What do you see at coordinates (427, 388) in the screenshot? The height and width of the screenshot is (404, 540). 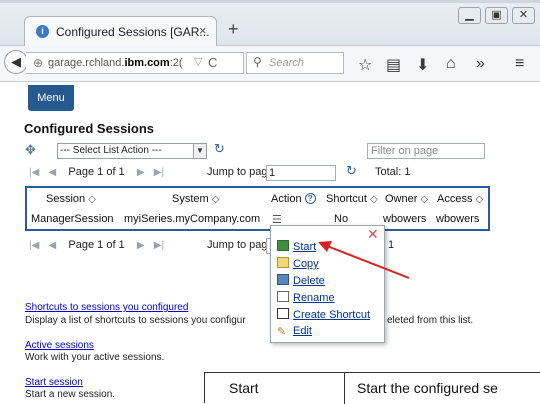 I see `legend-definition: Start the configured se` at bounding box center [427, 388].